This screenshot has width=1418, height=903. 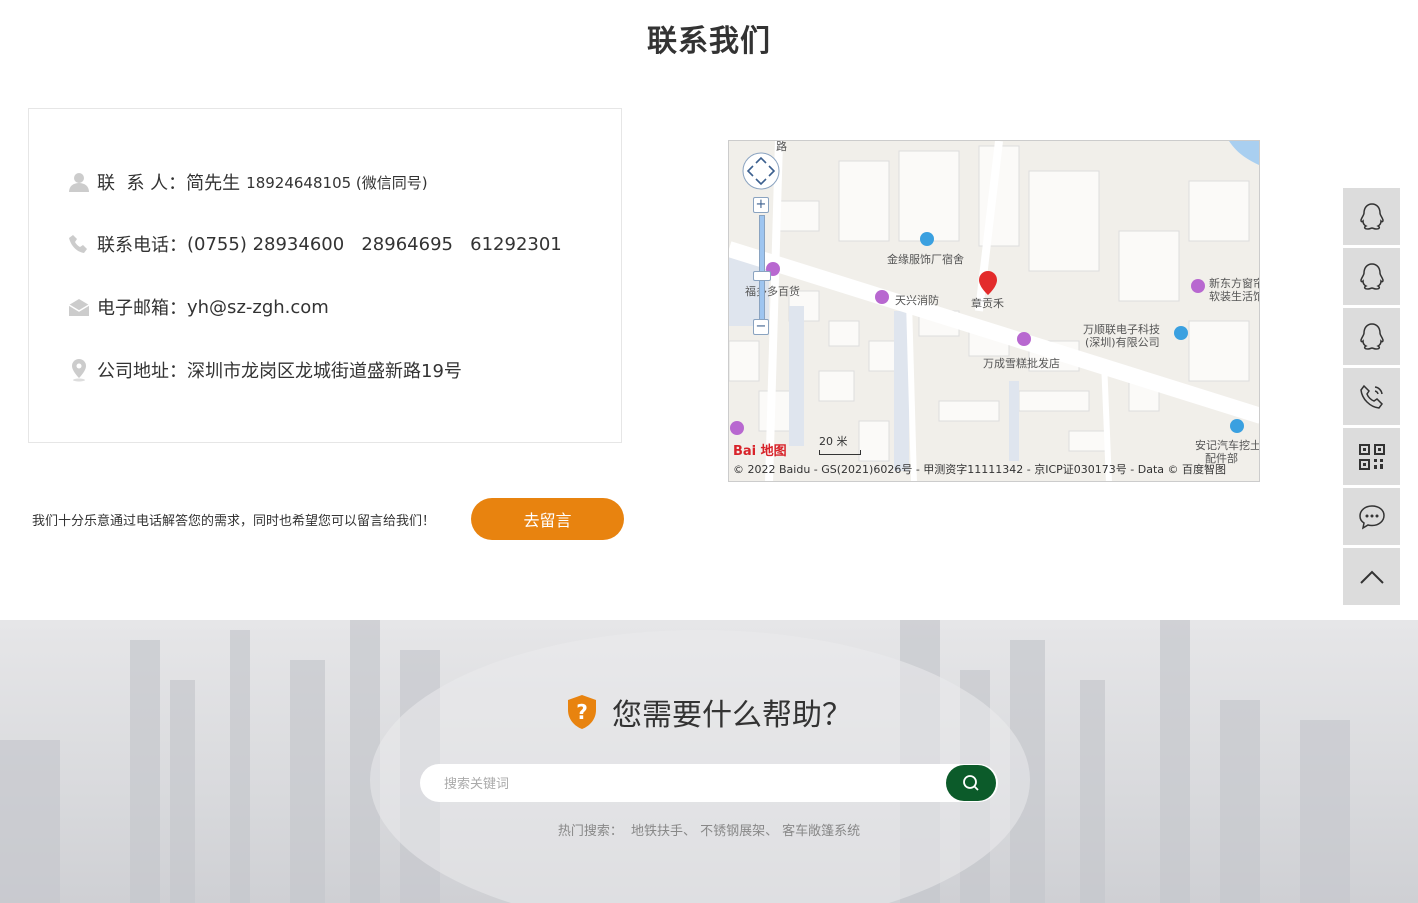 I want to click on map-label: 福多多百货, so click(x=772, y=291).